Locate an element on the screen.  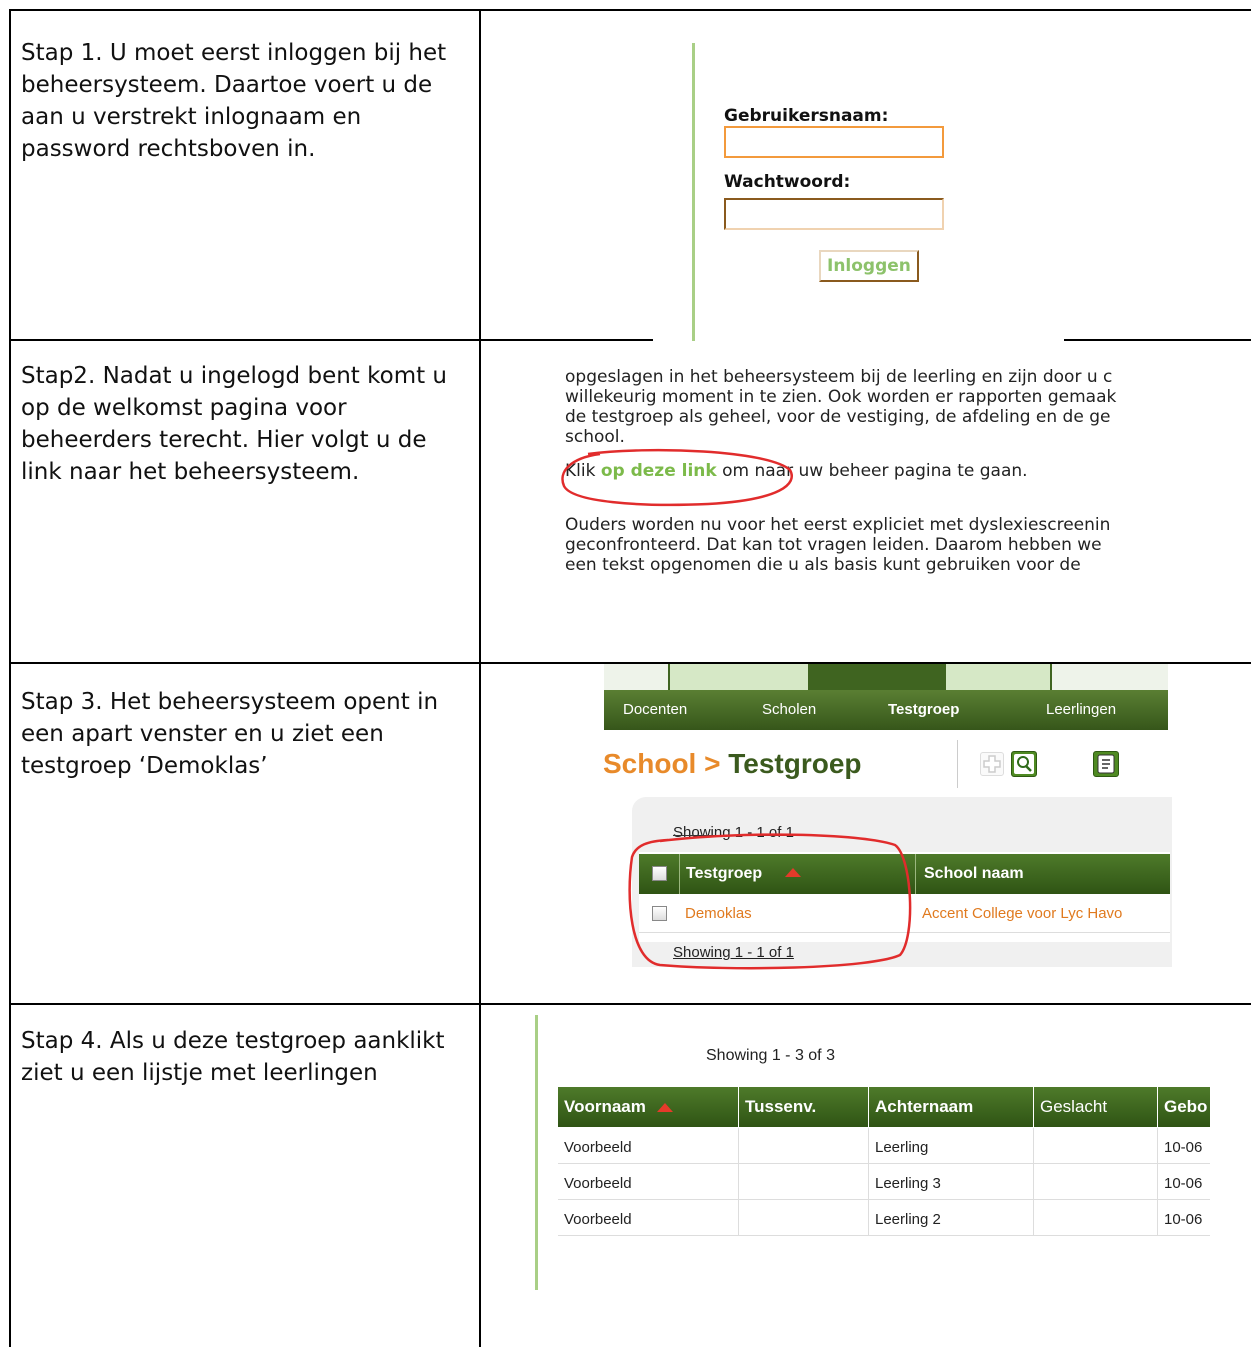
breadcrumb-school: School is located at coordinates (649, 763).